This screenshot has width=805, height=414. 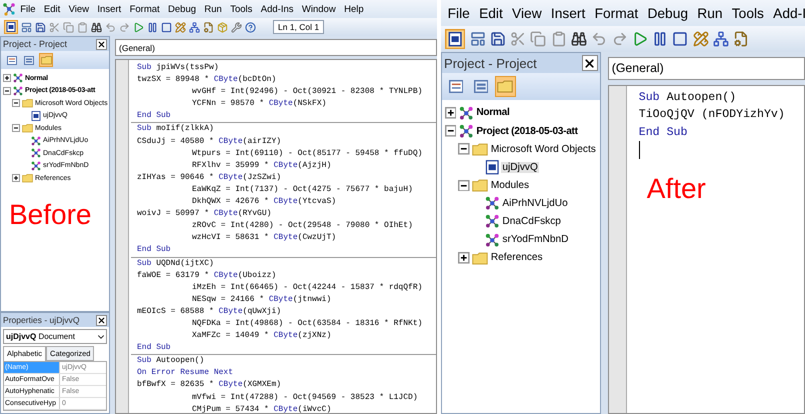 I want to click on tree-item: DnaCdFskcp, so click(x=531, y=222).